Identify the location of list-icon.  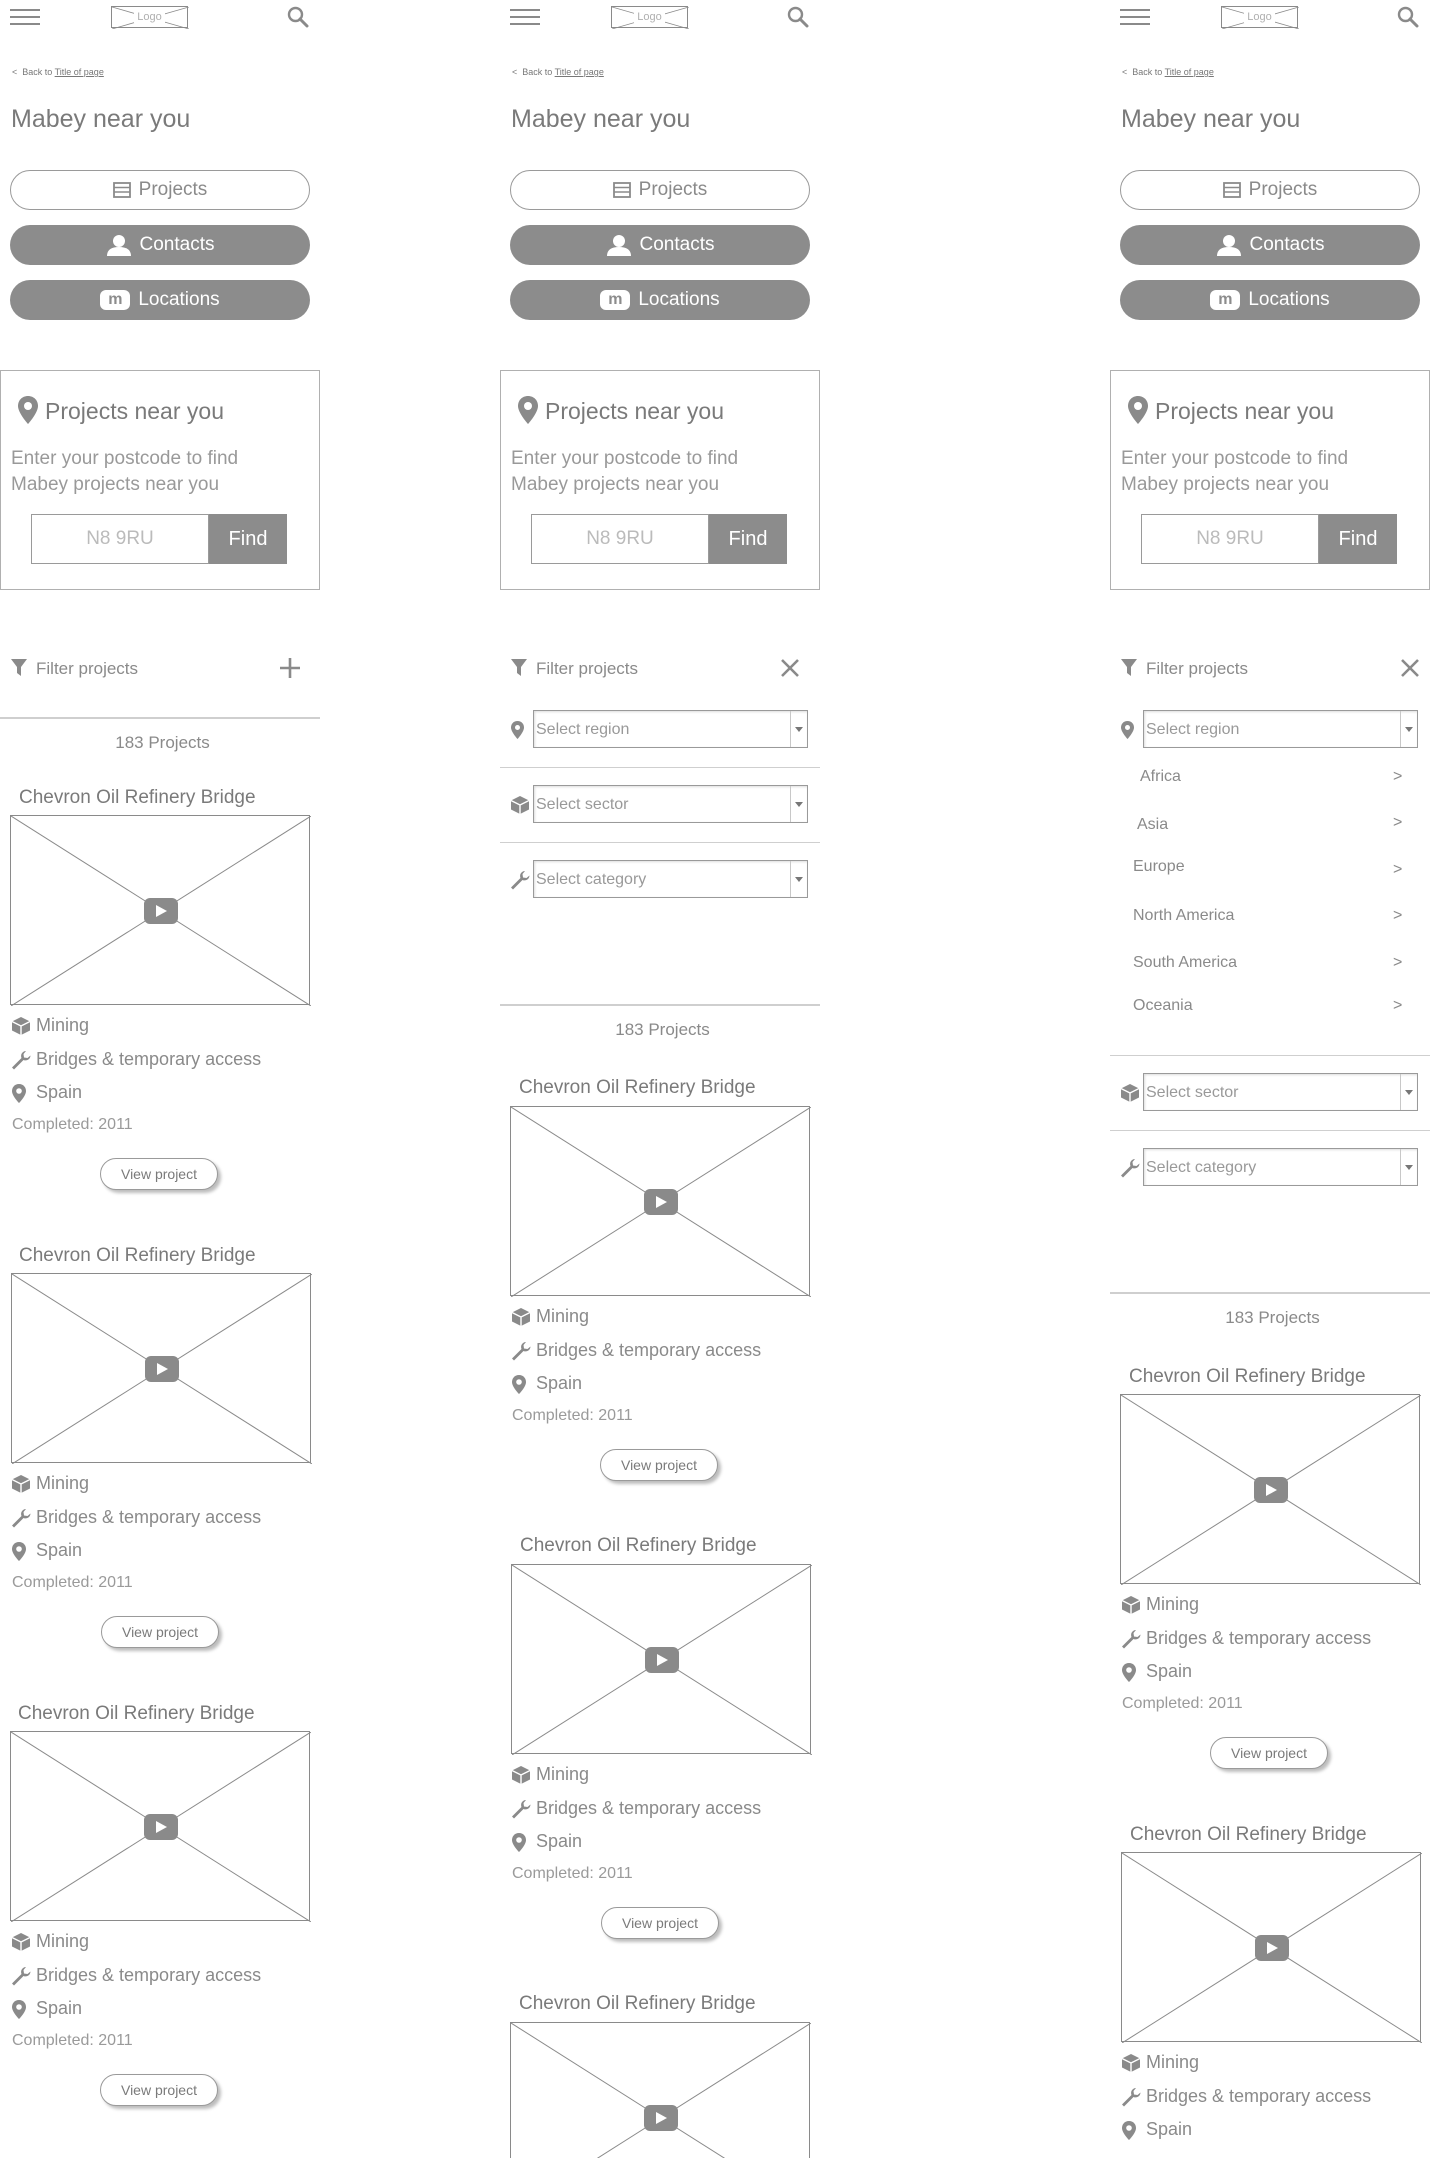
(1231, 190).